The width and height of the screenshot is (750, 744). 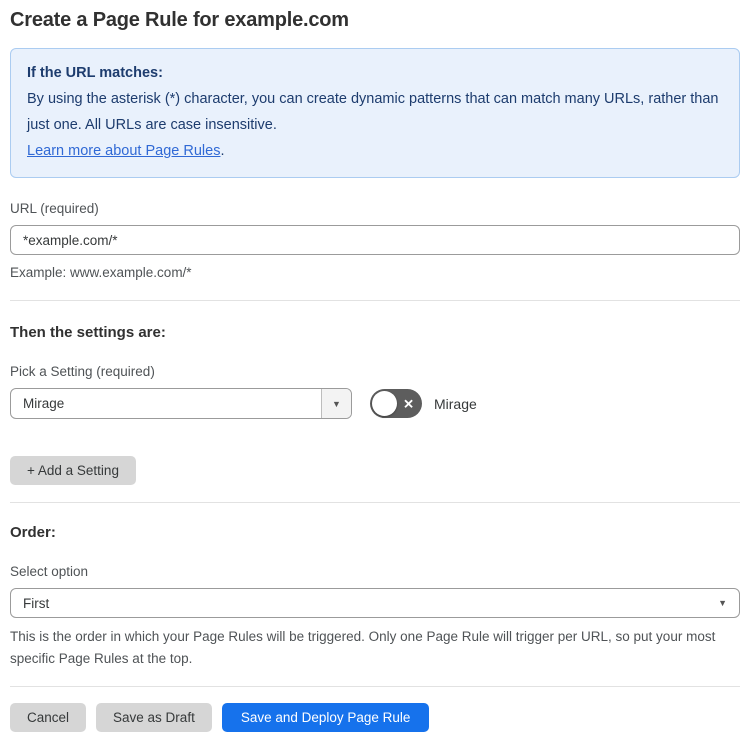 I want to click on setting-row: Mirage ▼ ✕ Mirage, so click(x=375, y=403).